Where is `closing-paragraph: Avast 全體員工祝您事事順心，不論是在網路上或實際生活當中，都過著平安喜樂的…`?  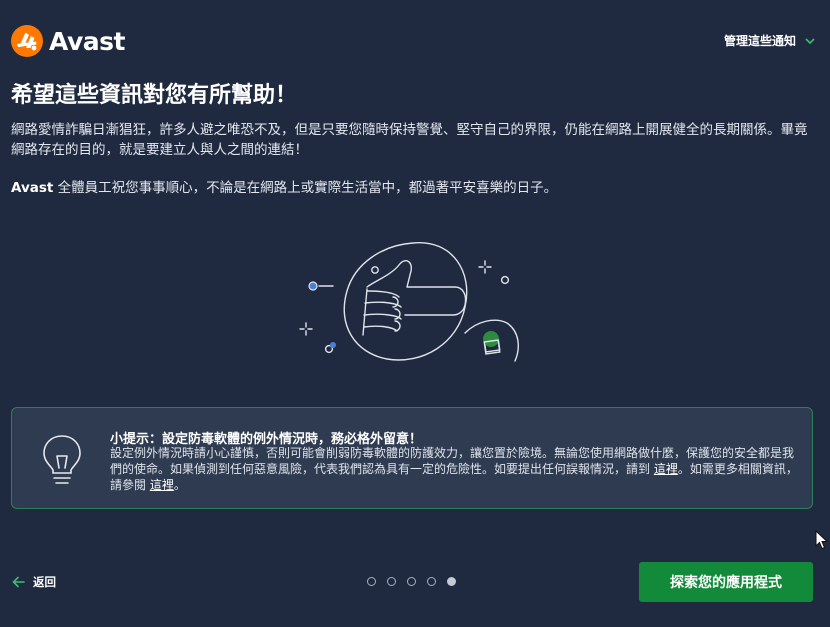
closing-paragraph: Avast 全體員工祝您事事順心，不論是在網路上或實際生活當中，都過著平安喜樂的… is located at coordinates (411, 188).